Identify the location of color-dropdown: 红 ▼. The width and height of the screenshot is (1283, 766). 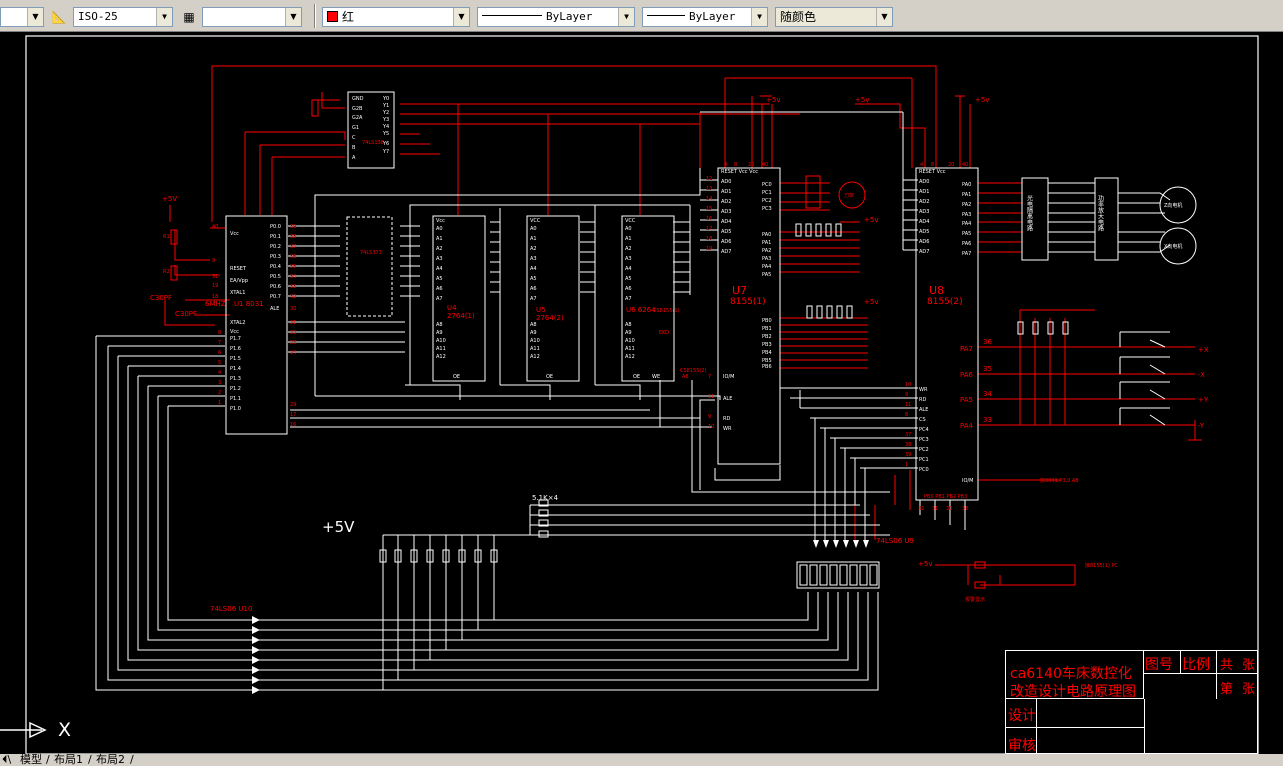
(396, 17).